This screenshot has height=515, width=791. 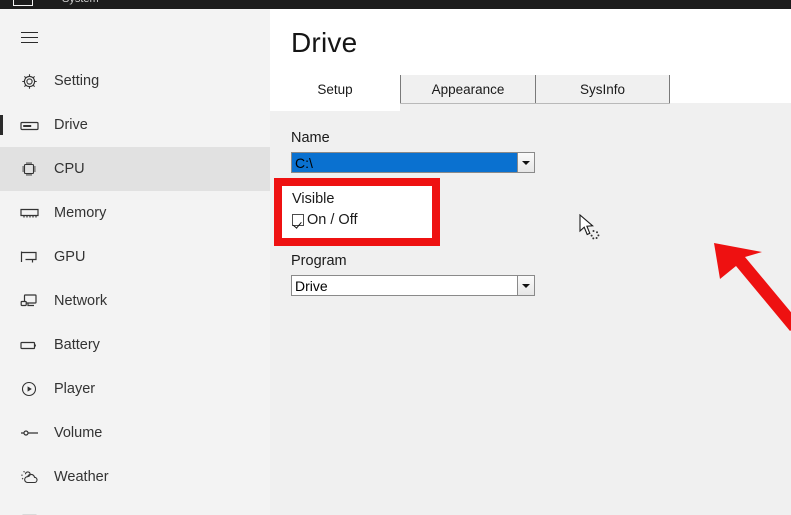 I want to click on tab-sysinfo: SysInfo, so click(x=603, y=89).